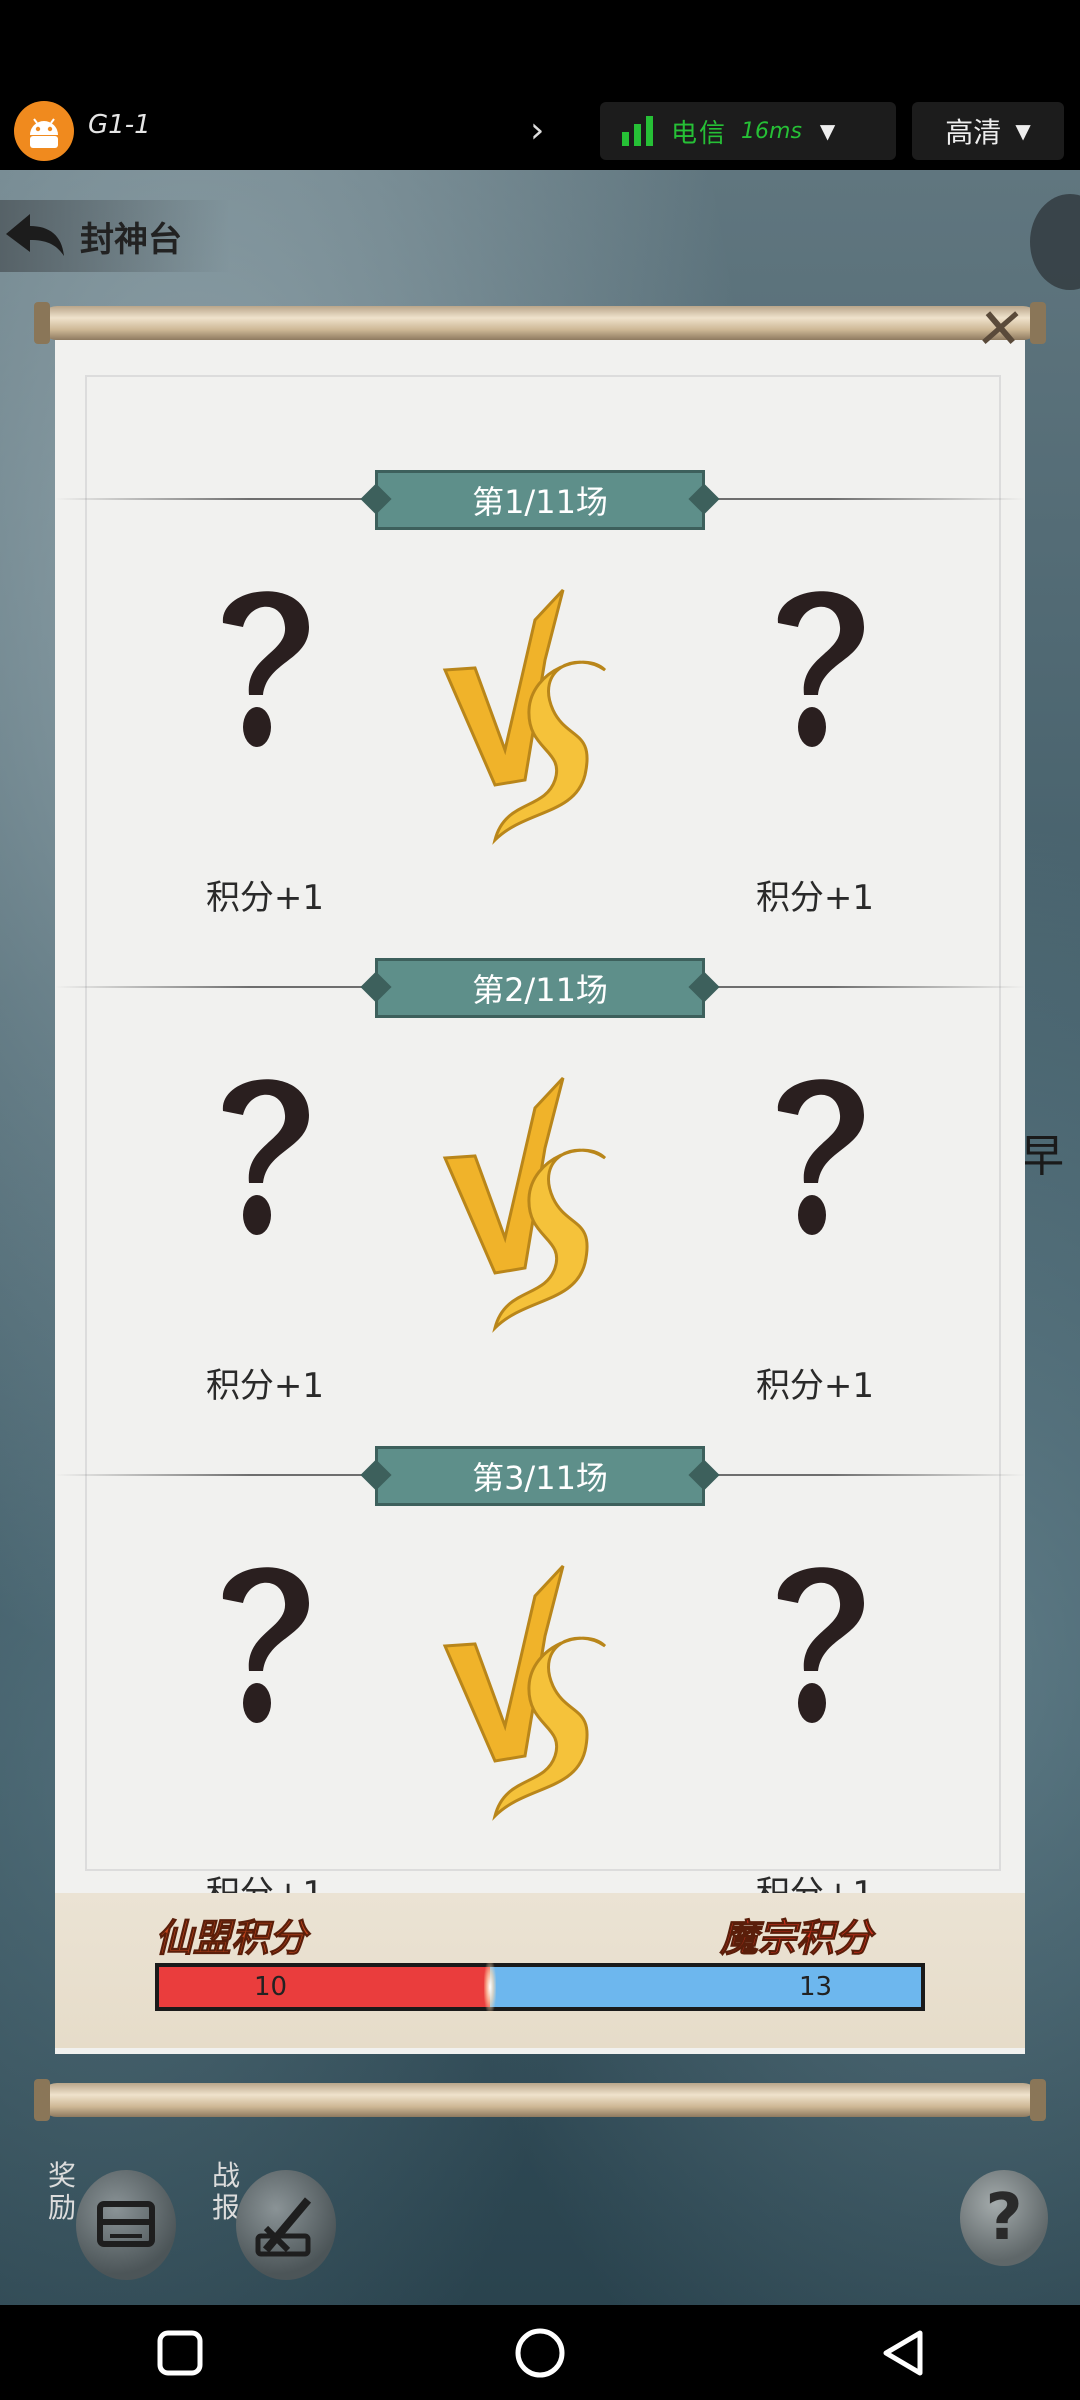 The height and width of the screenshot is (2400, 1080). I want to click on help-button: ?, so click(1004, 2218).